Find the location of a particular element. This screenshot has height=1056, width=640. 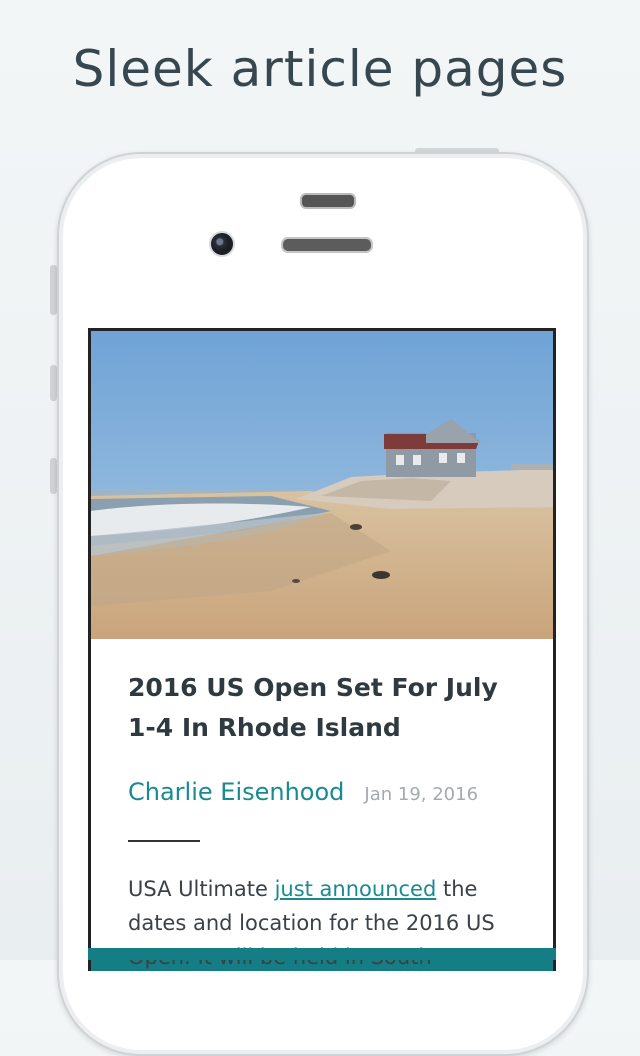

mute-switch is located at coordinates (53, 290).